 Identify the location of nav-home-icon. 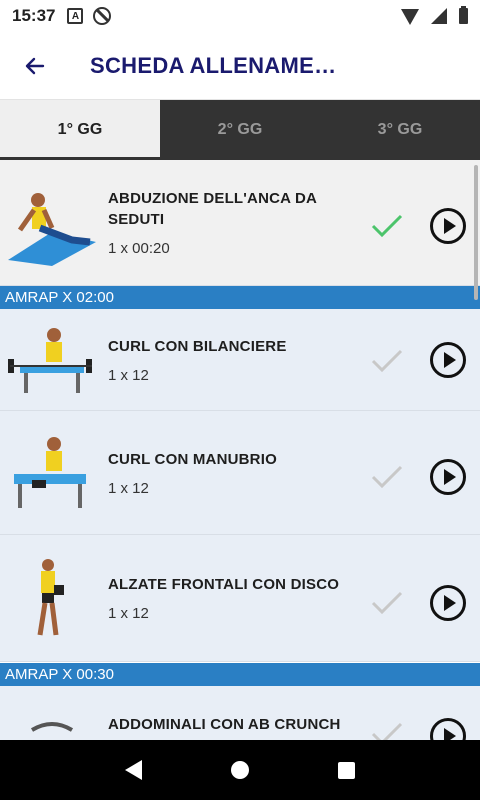
(239, 770).